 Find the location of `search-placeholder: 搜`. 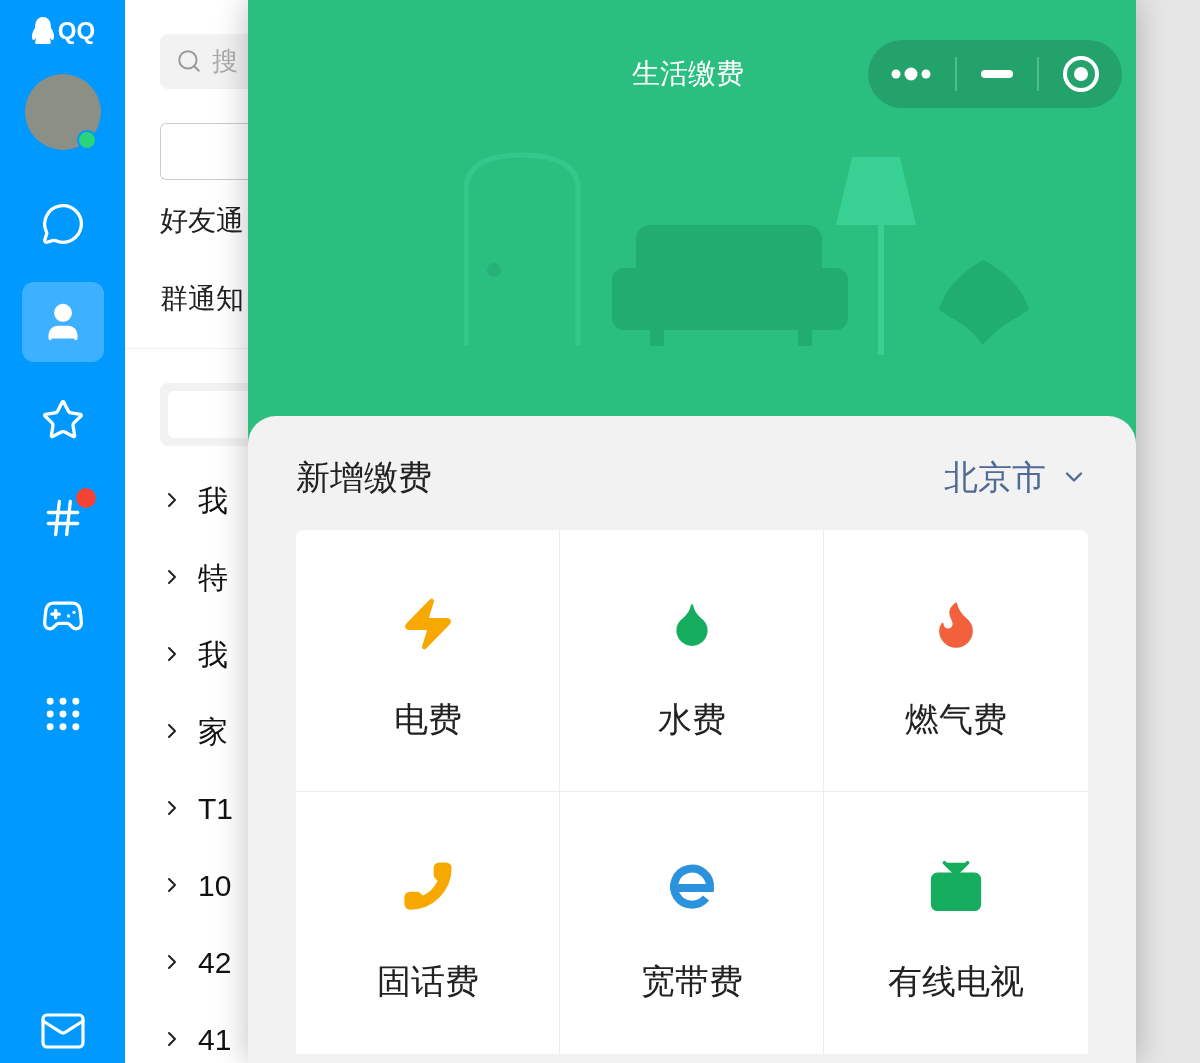

search-placeholder: 搜 is located at coordinates (225, 61).